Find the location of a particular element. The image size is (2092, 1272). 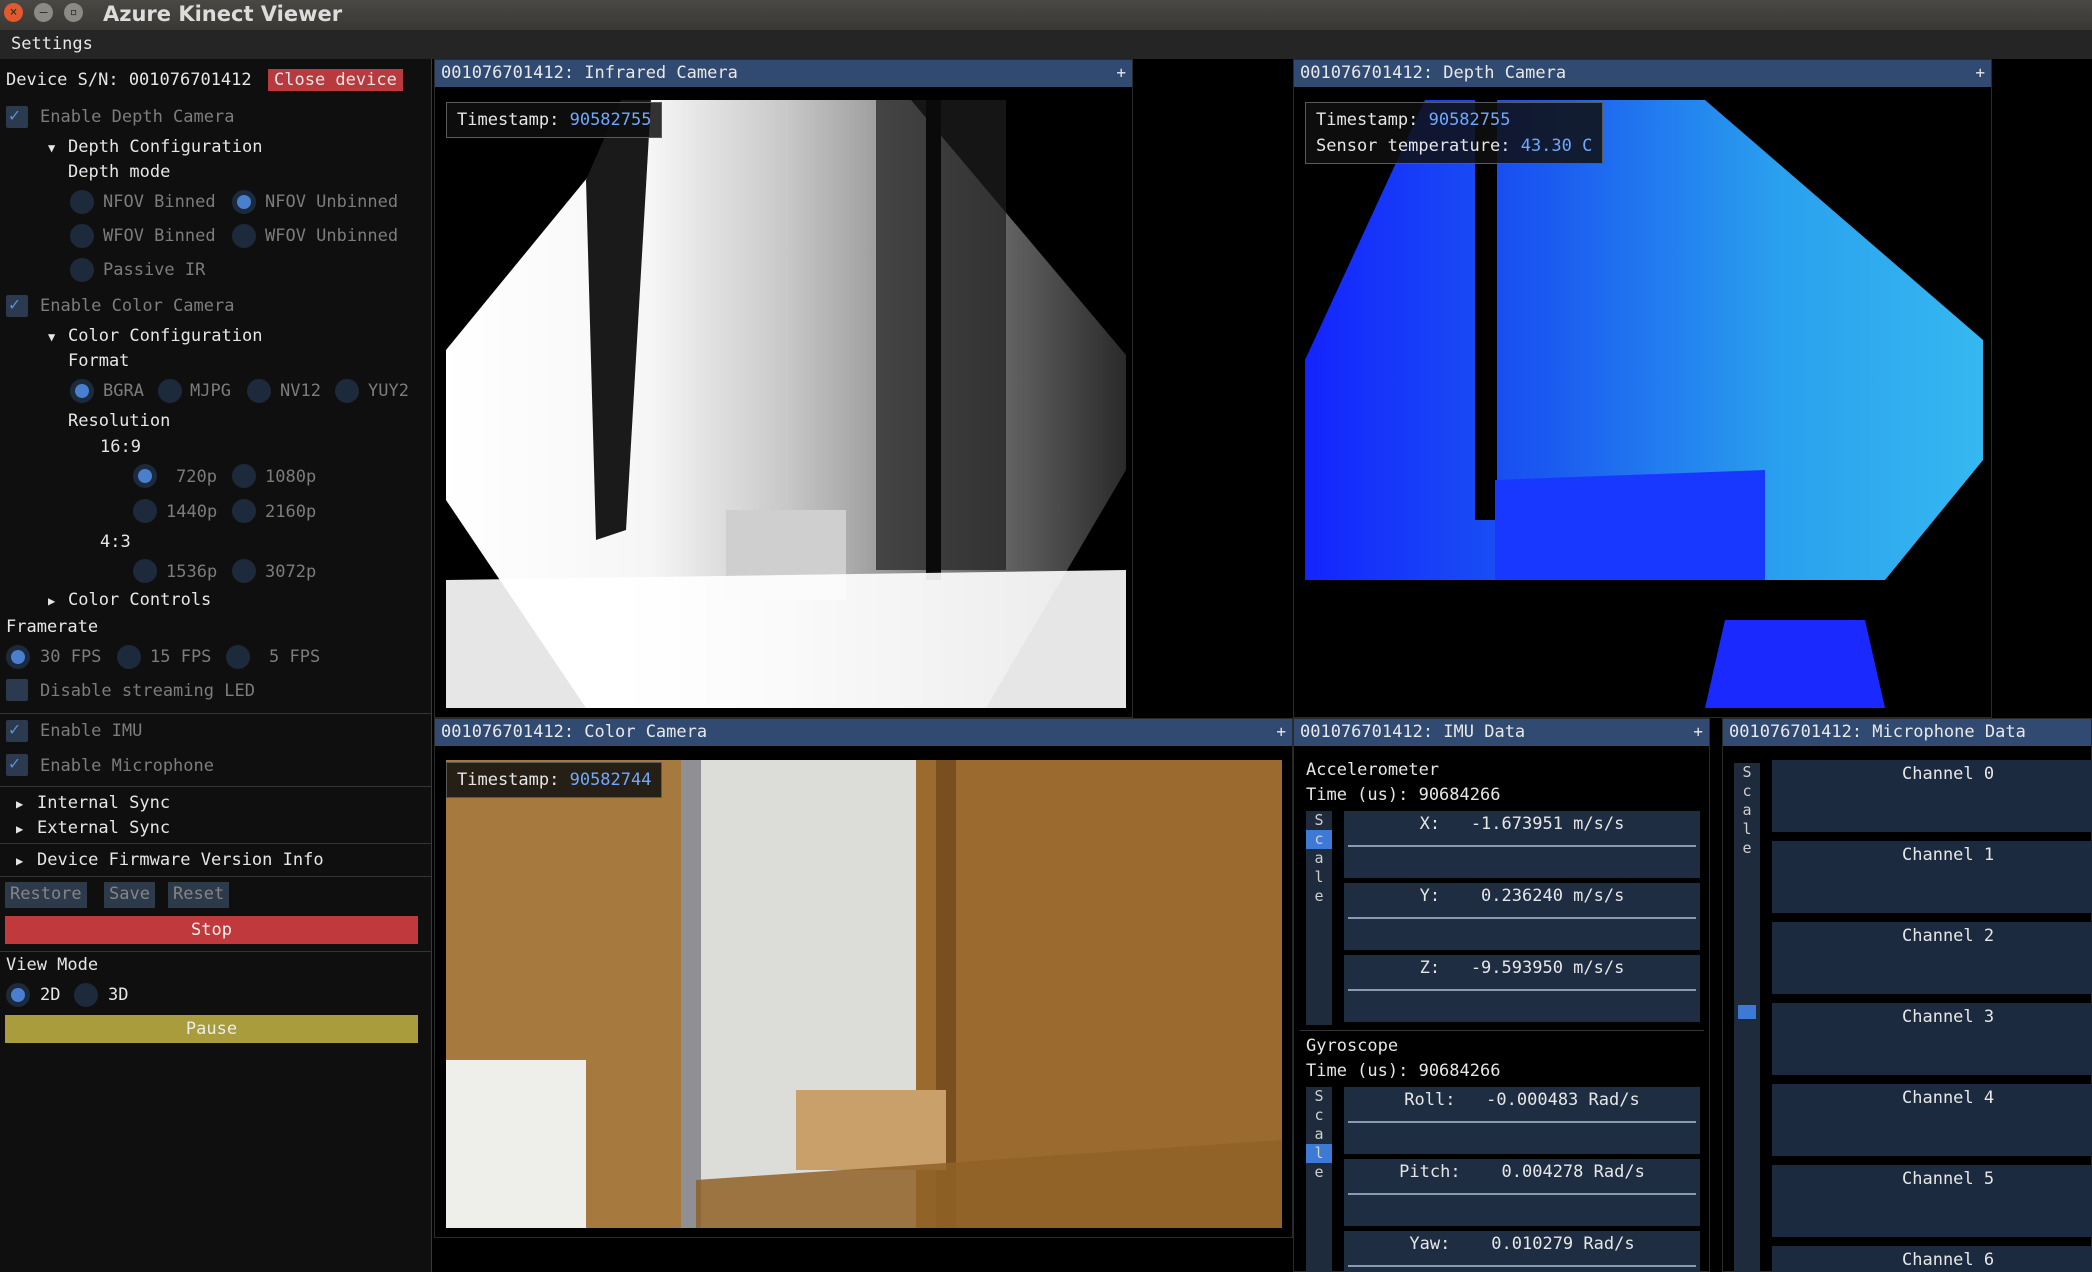

color-controls-triangle-icon: ▶ is located at coordinates (51, 601).